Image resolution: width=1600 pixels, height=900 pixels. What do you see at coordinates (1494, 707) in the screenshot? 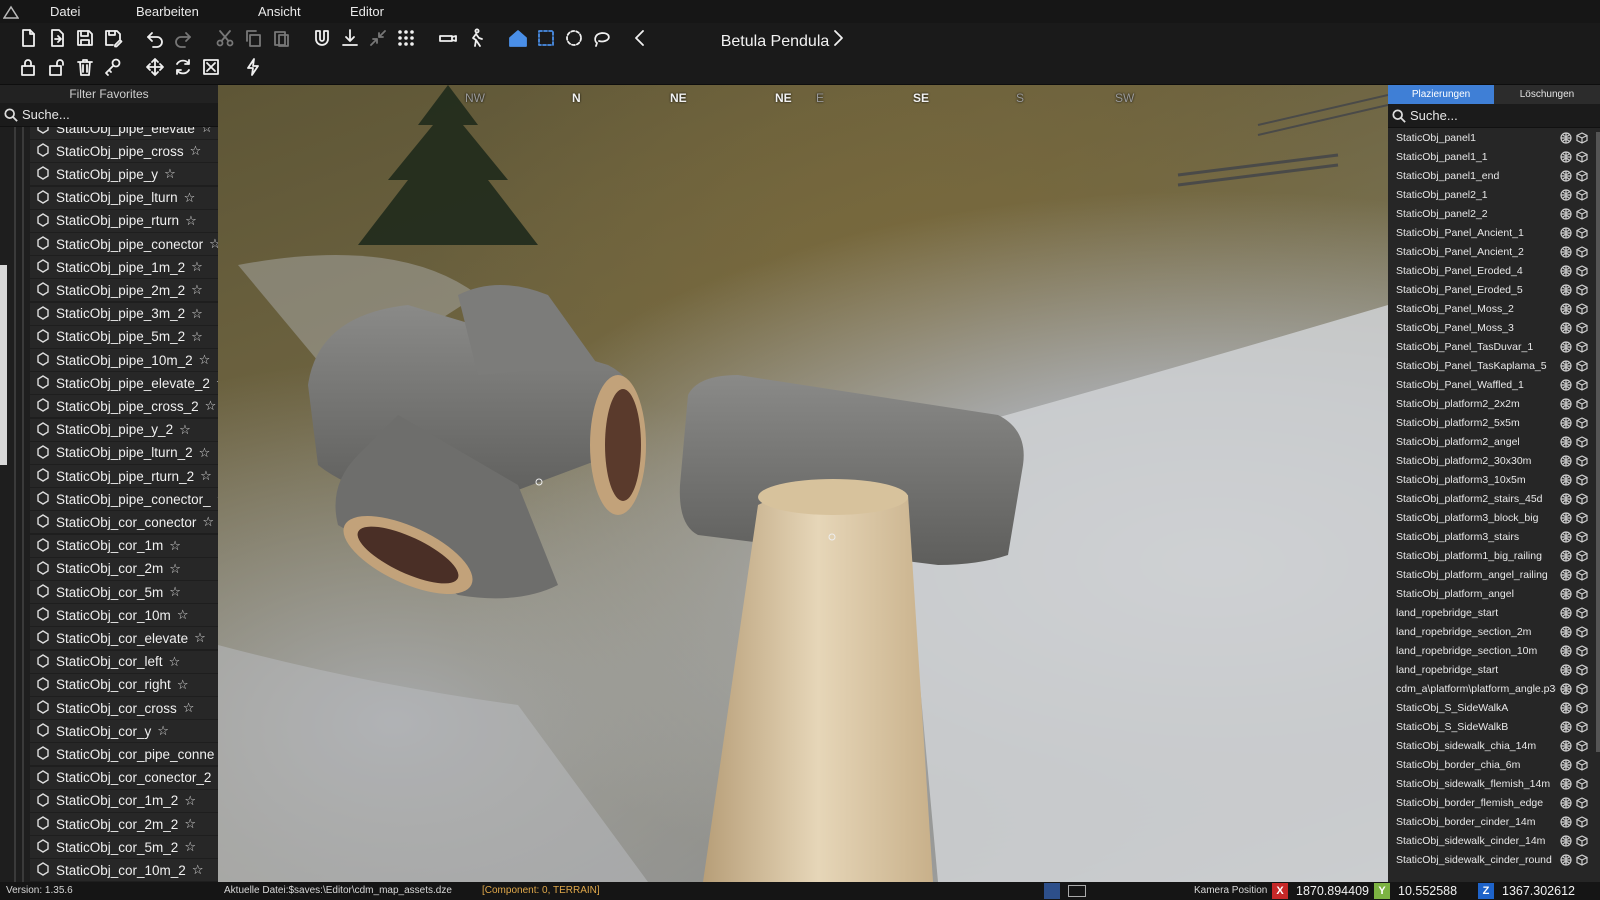
I see `placement-item: StaticObj_S_SideWalkA` at bounding box center [1494, 707].